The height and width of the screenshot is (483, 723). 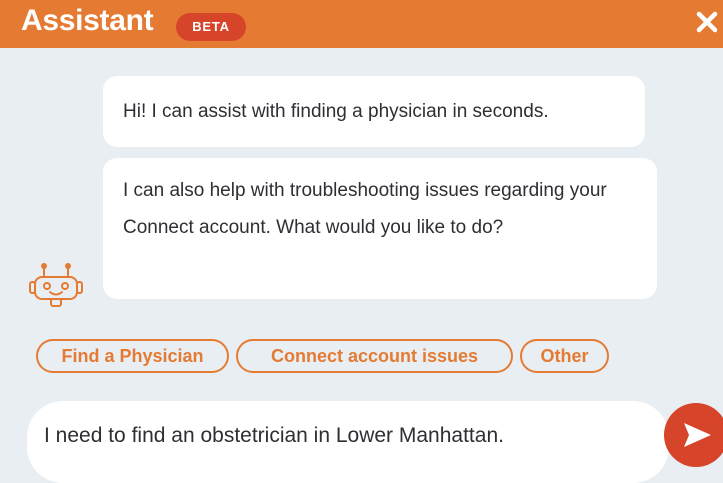 I want to click on header-title: Assistant, so click(x=87, y=20).